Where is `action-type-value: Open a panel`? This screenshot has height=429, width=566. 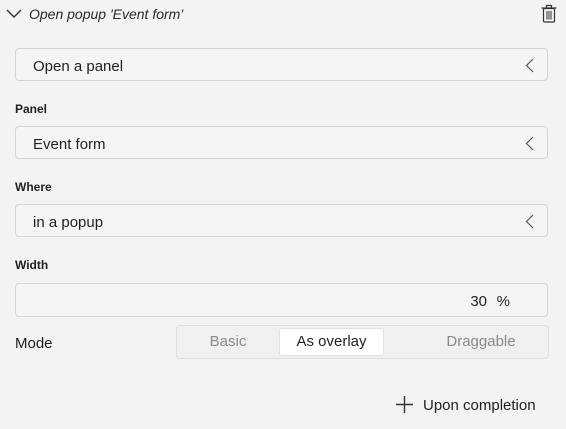
action-type-value: Open a panel is located at coordinates (78, 66).